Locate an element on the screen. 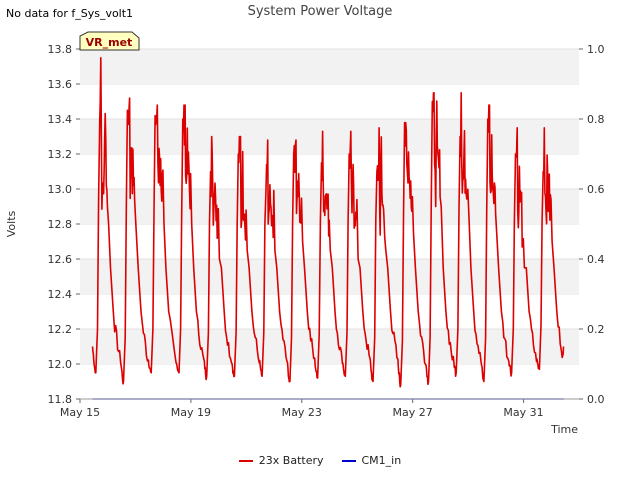  legend: 23x Battery CM1_in is located at coordinates (320, 460).